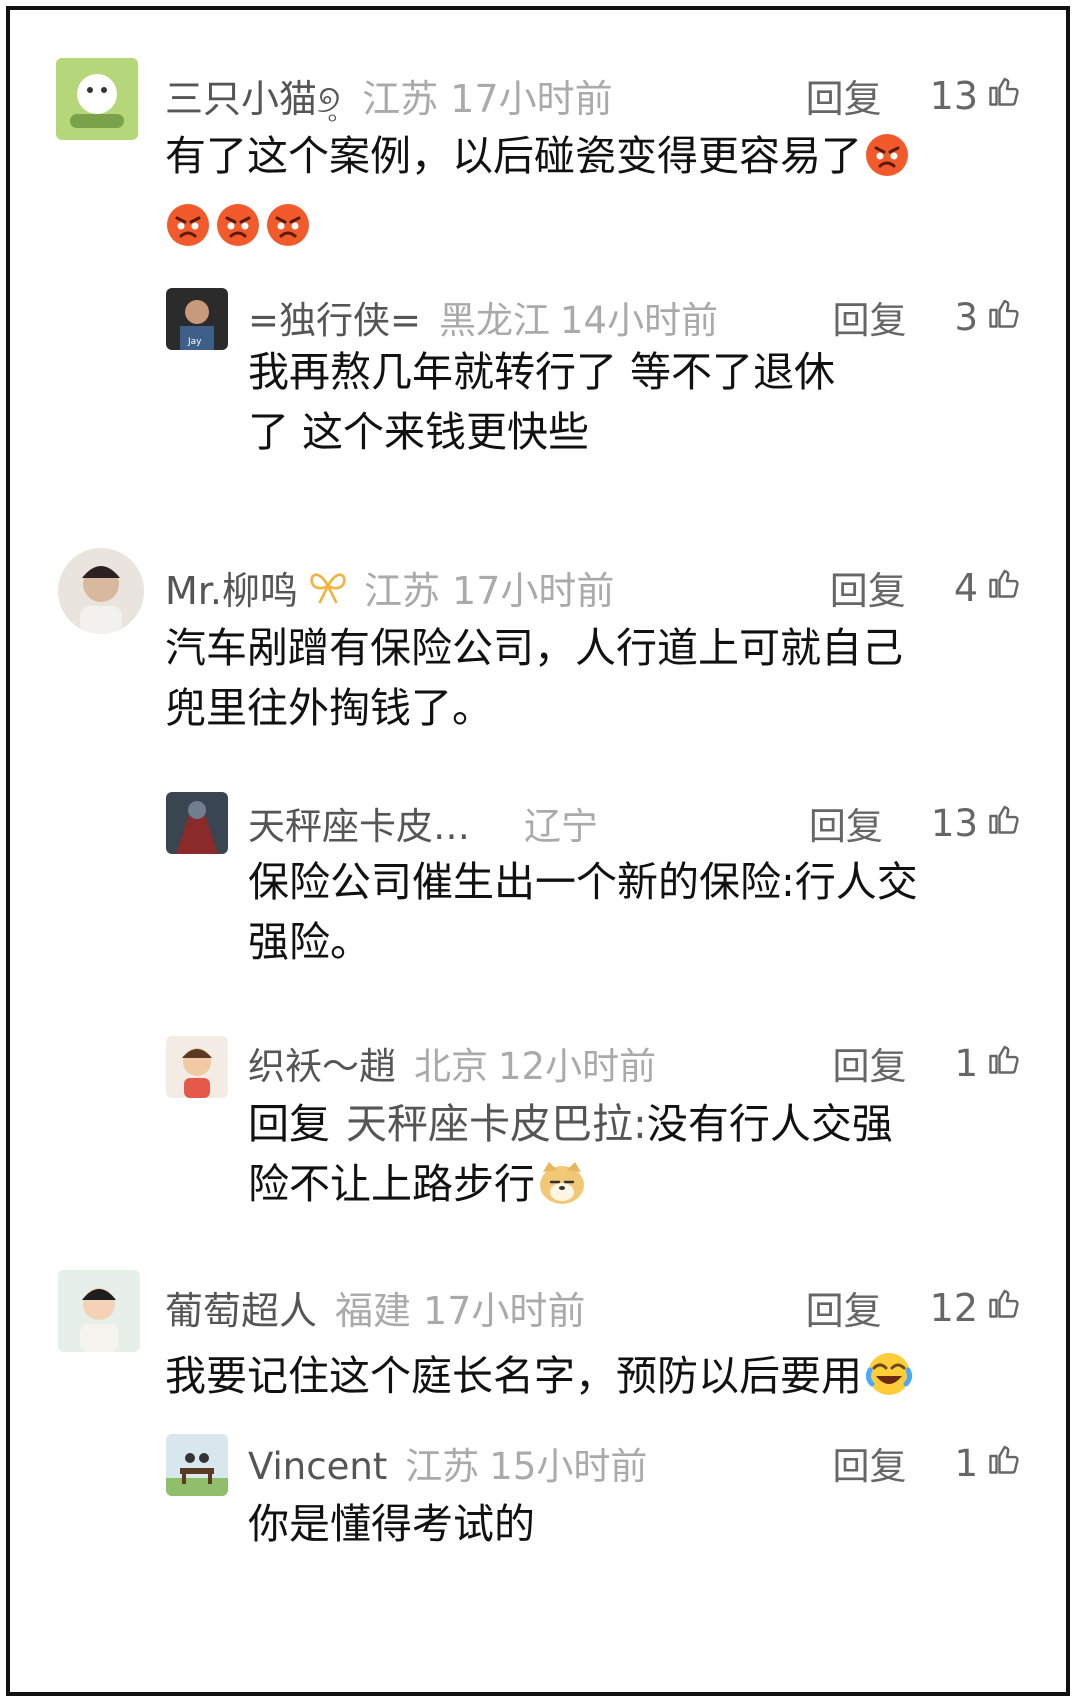 This screenshot has height=1705, width=1080. I want to click on timestamp: 12小时前, so click(577, 1066).